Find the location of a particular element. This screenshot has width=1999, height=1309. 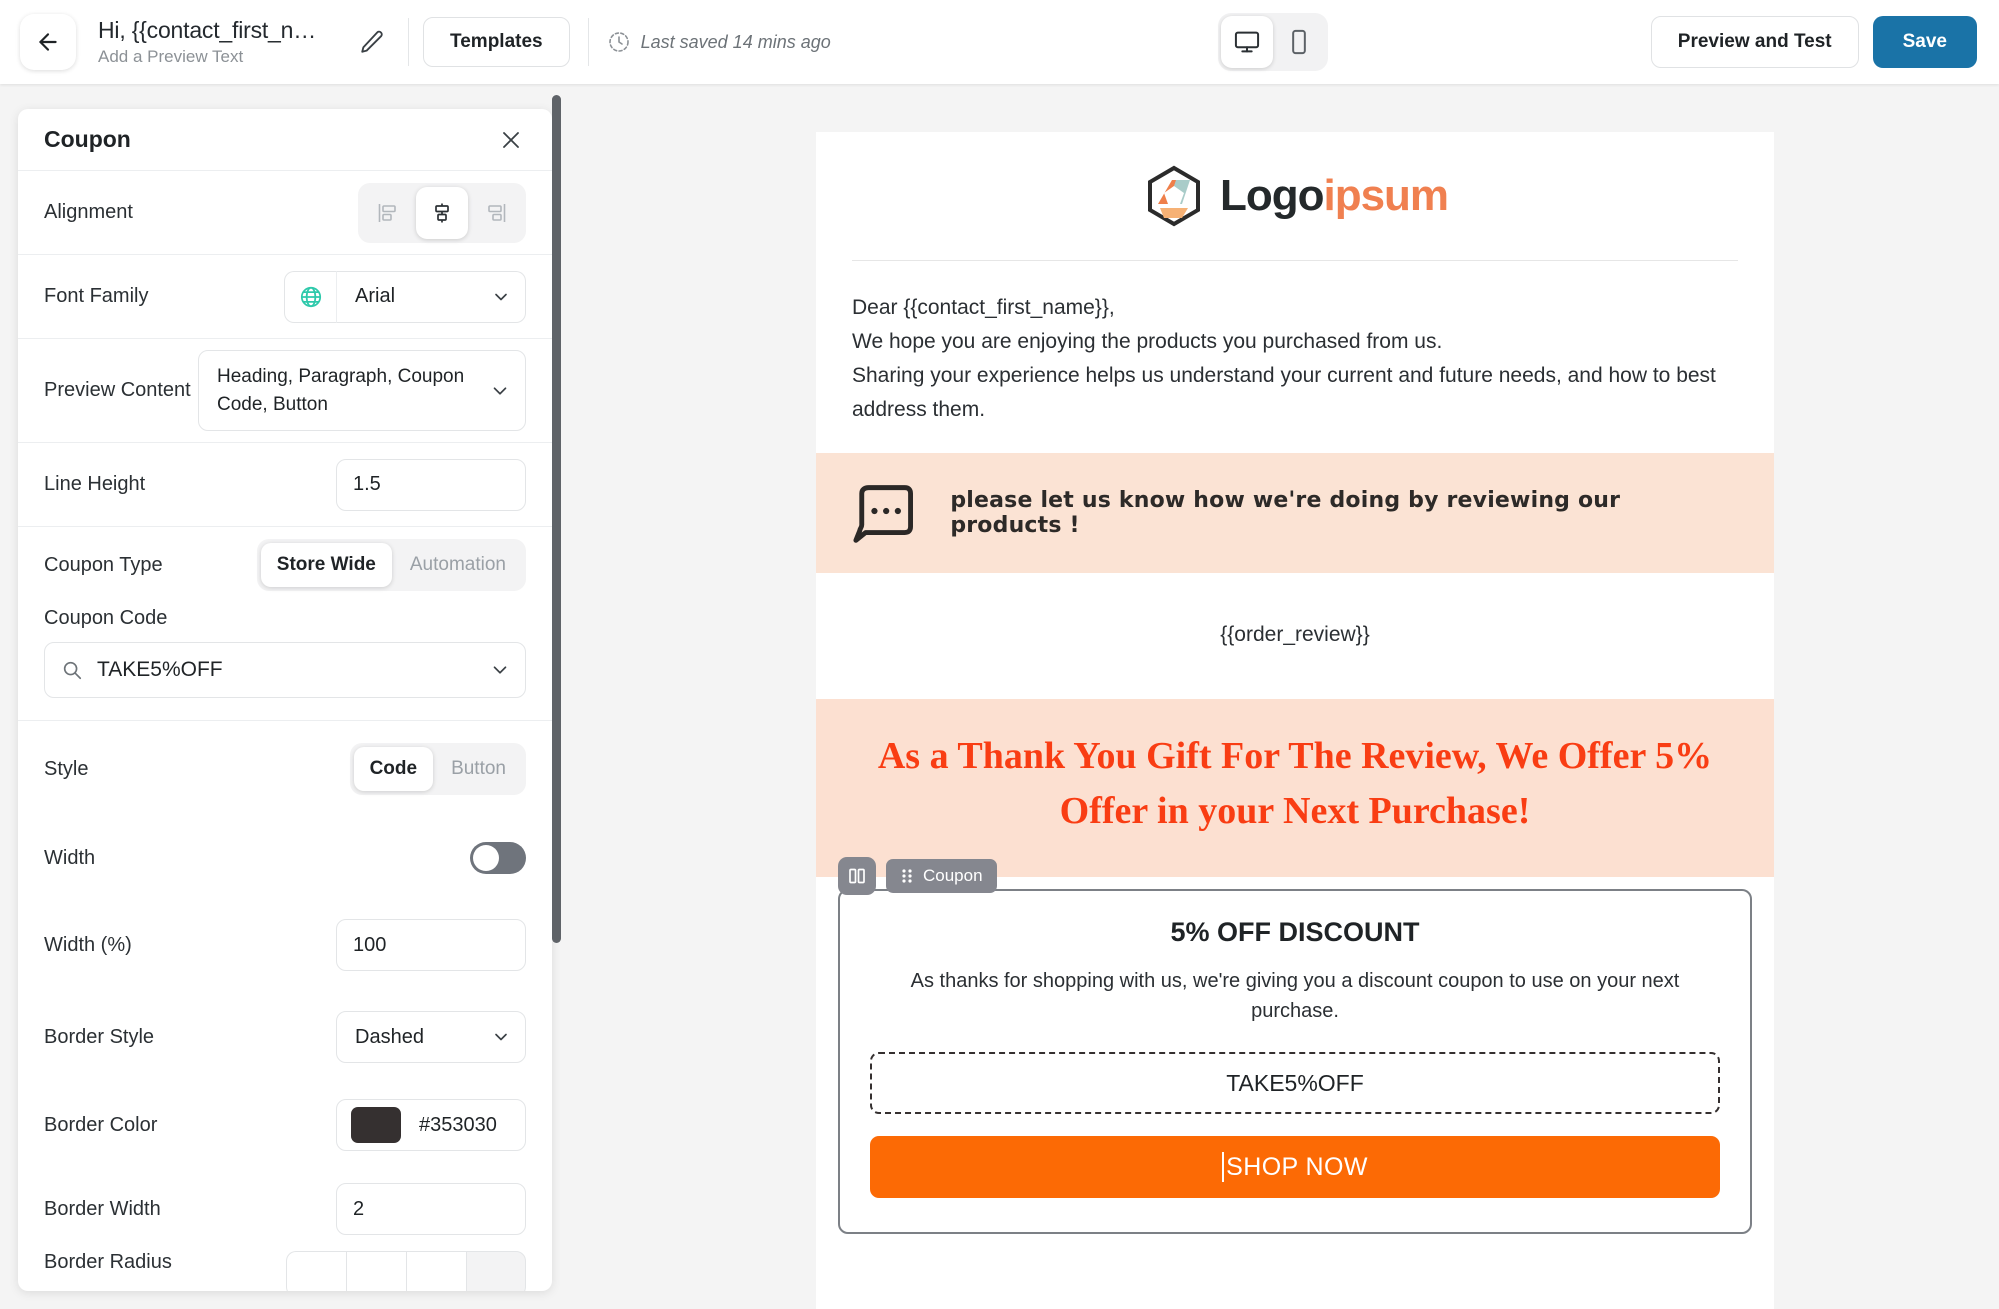

logo-word-1: Logo is located at coordinates (1272, 195).